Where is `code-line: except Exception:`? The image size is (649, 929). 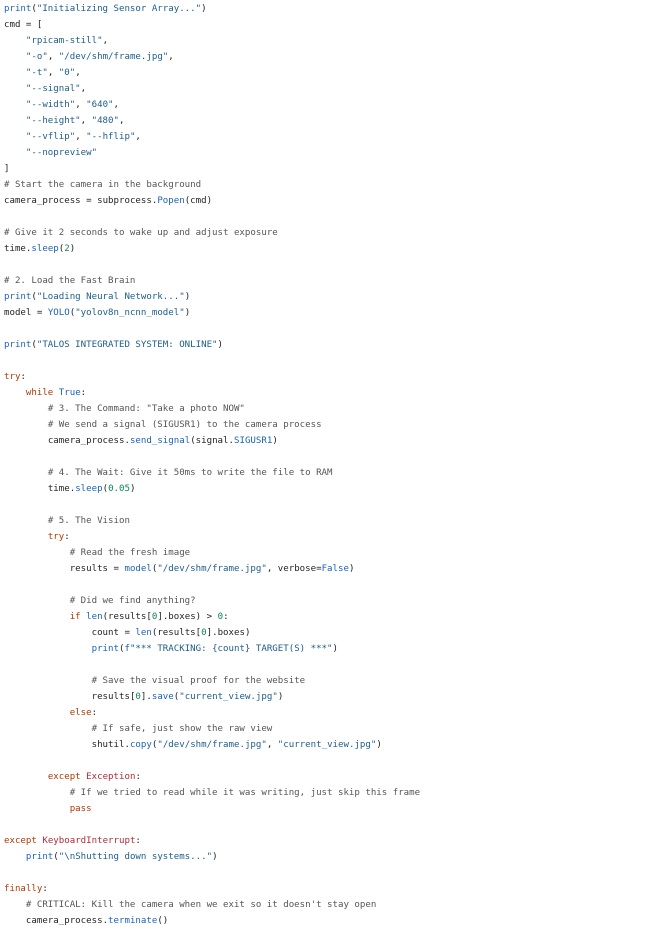 code-line: except Exception: is located at coordinates (212, 777).